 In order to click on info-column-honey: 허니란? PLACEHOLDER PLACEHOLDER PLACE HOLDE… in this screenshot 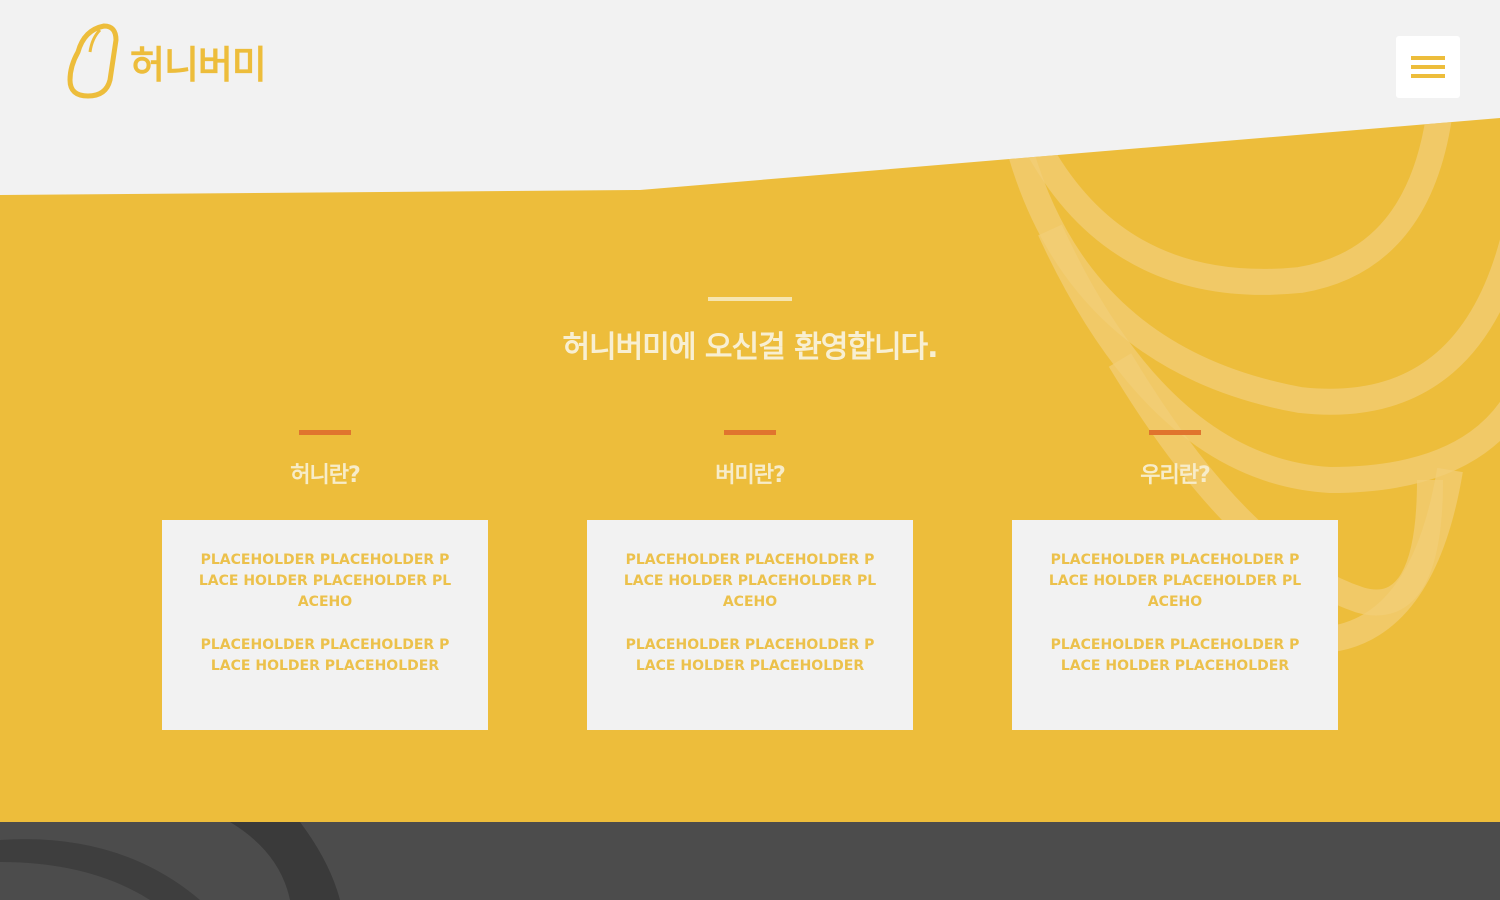, I will do `click(325, 580)`.